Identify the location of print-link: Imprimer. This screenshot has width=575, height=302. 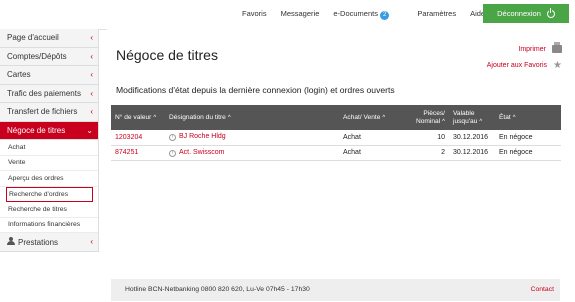
(524, 49).